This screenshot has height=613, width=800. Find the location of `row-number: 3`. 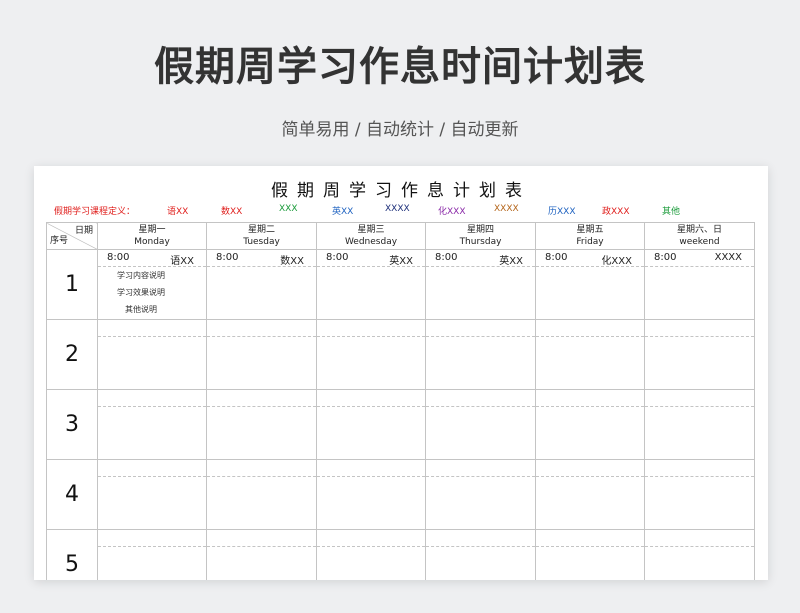

row-number: 3 is located at coordinates (72, 424).